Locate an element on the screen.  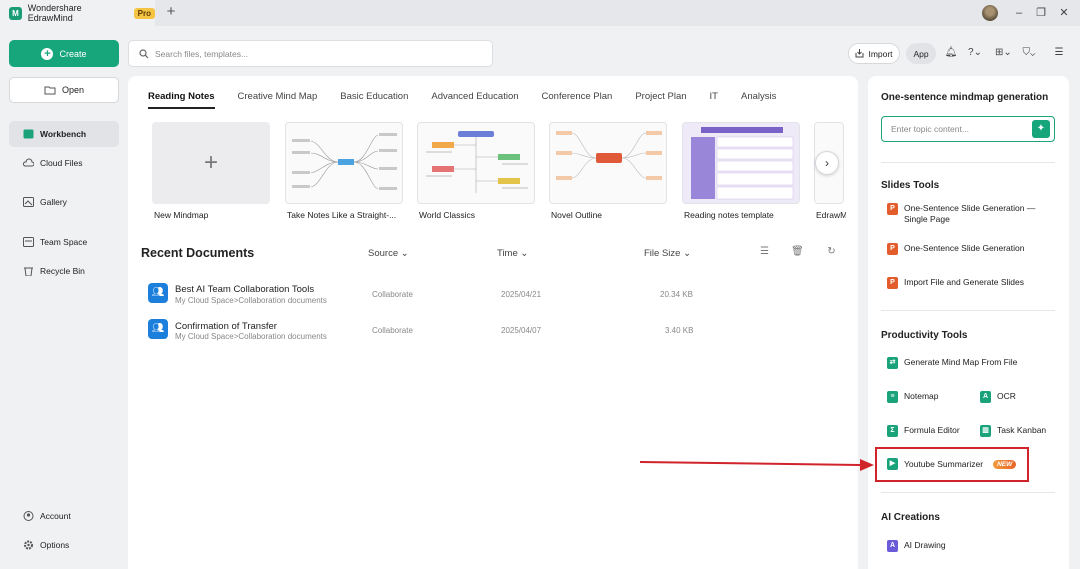
new-tab-button: + is located at coordinates (171, 12).